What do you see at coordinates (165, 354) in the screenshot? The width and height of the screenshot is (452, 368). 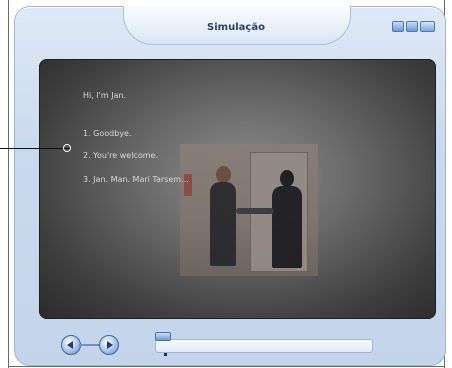 I see `progress-tick` at bounding box center [165, 354].